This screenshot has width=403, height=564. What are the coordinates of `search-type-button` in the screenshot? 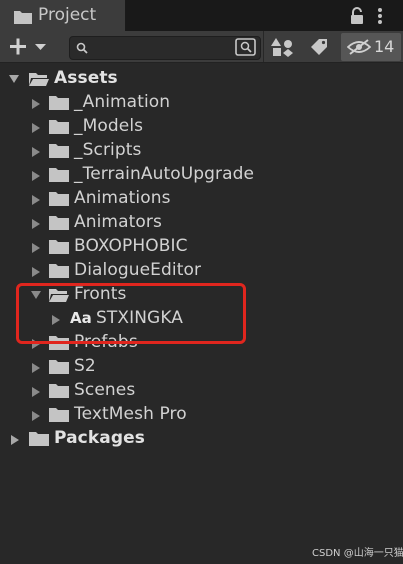 It's located at (246, 47).